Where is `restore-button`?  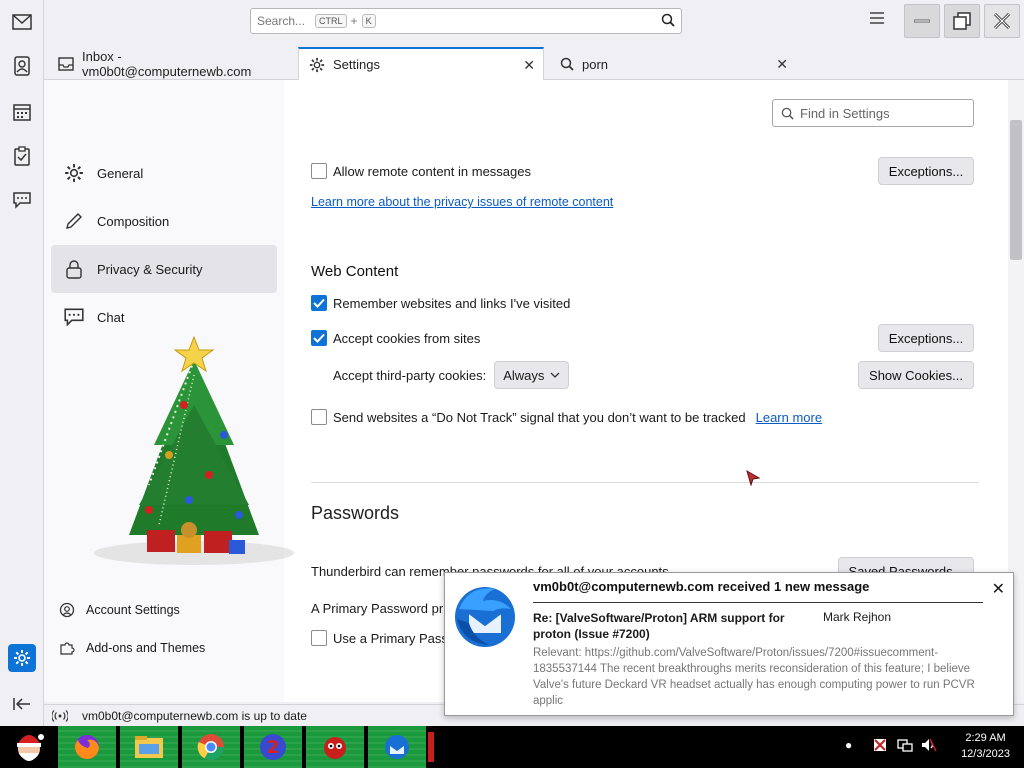
restore-button is located at coordinates (962, 21).